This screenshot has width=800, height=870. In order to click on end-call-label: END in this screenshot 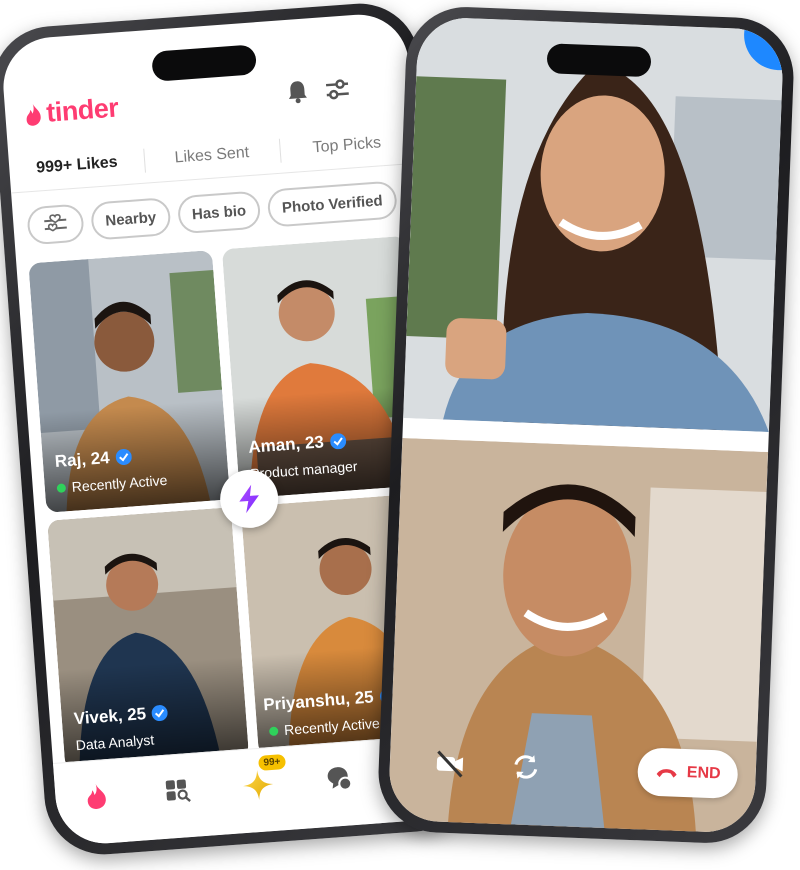, I will do `click(703, 773)`.